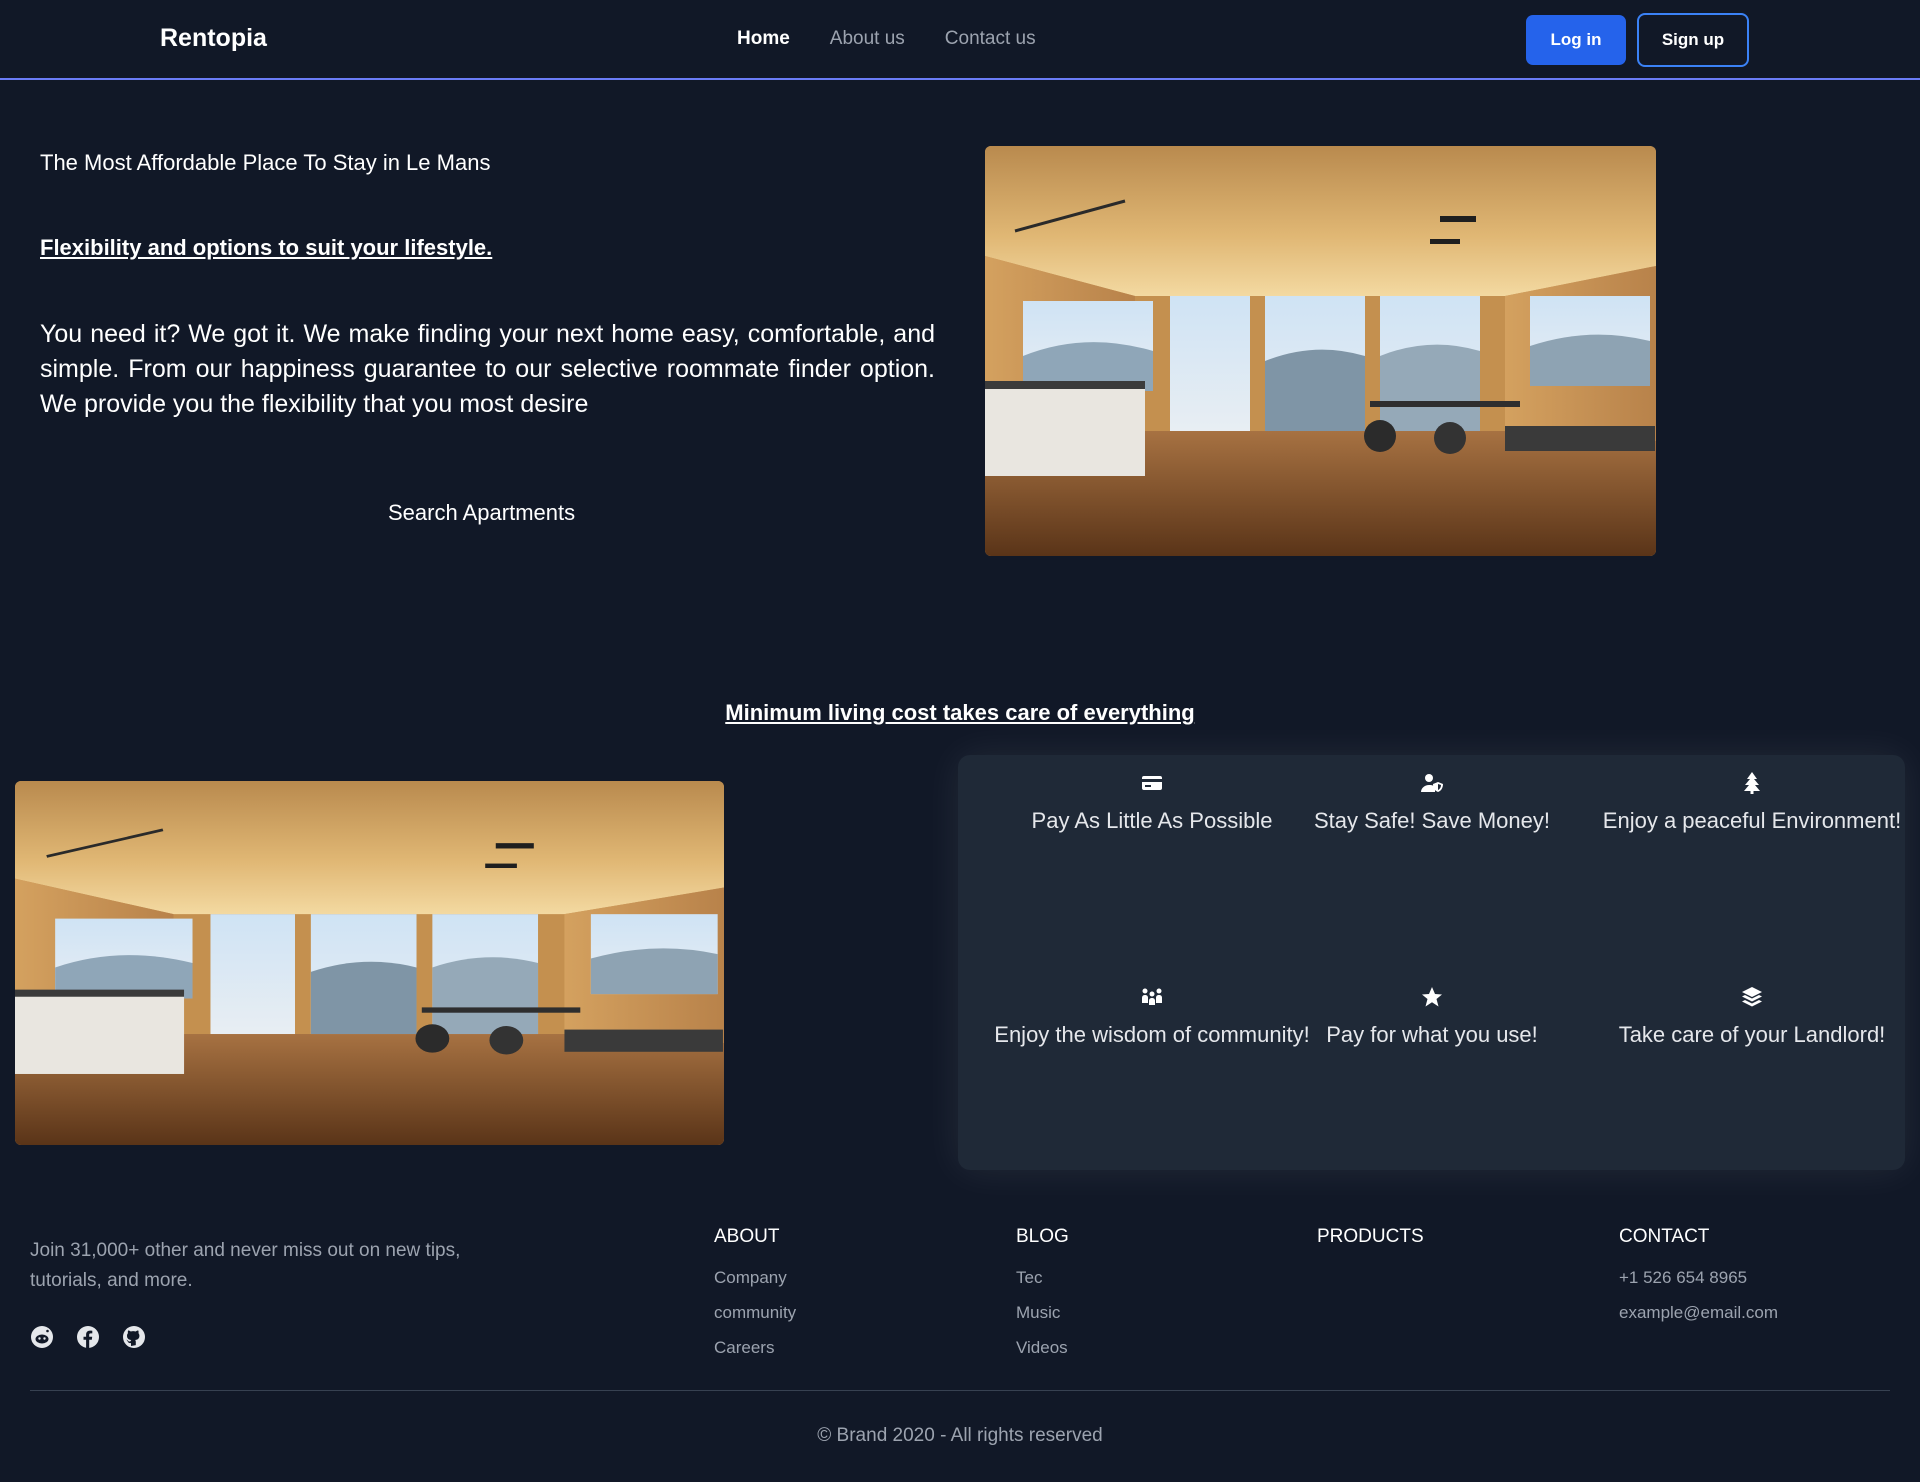  Describe the element at coordinates (1752, 783) in the screenshot. I see `tree-icon` at that location.